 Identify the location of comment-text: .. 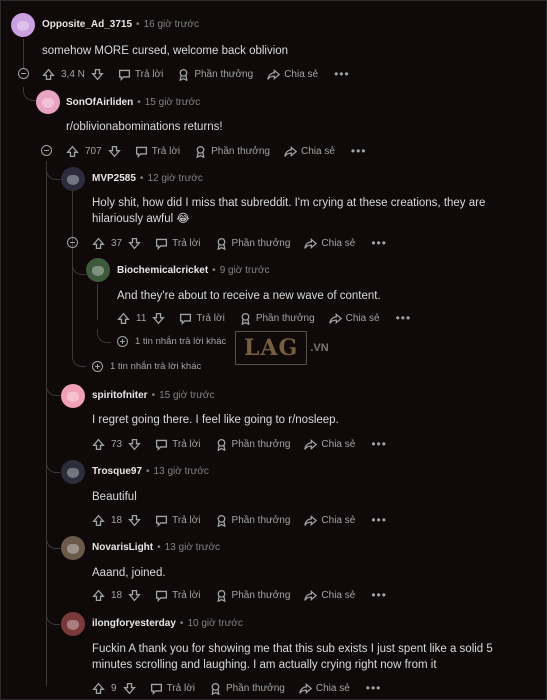
(337, 420).